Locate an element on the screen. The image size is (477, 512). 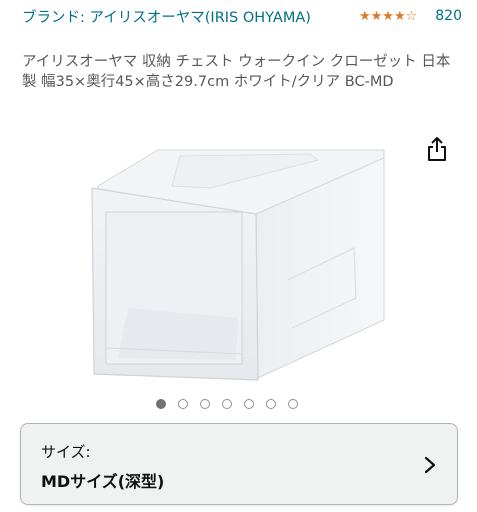
carousel-dots is located at coordinates (227, 404).